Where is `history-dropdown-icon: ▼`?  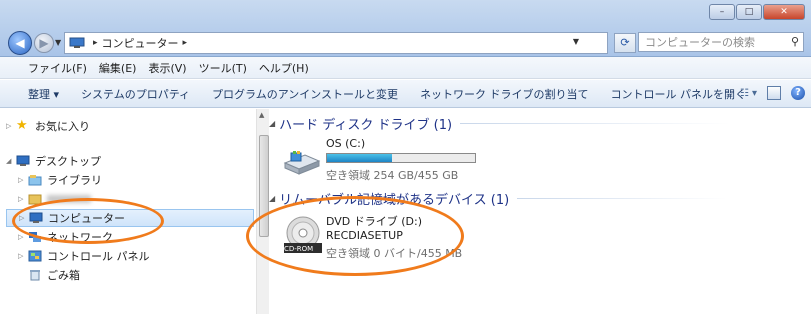
history-dropdown-icon: ▼ is located at coordinates (58, 42).